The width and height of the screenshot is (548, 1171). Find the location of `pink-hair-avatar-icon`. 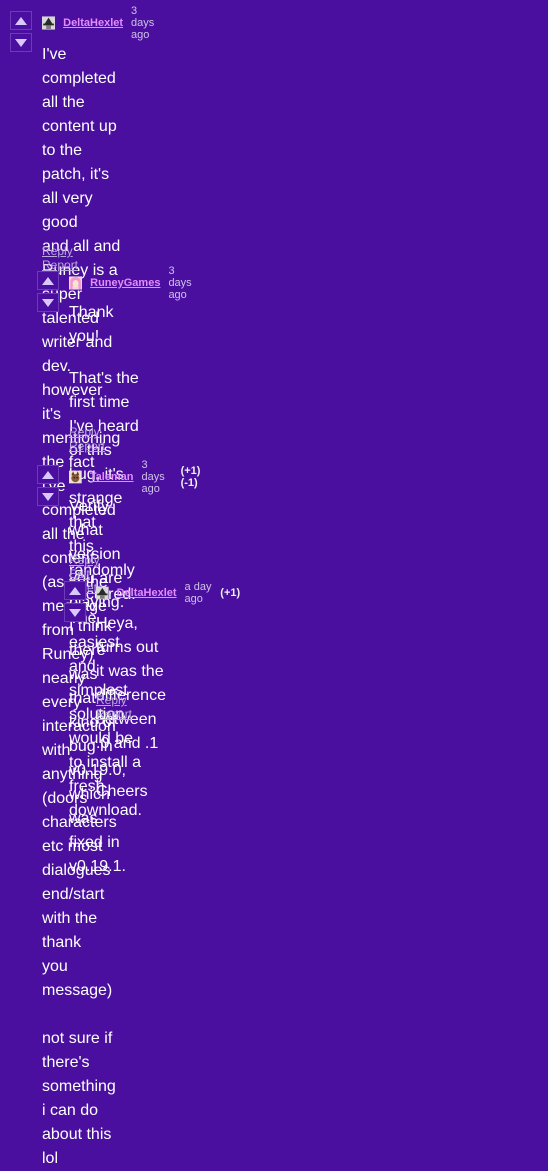

pink-hair-avatar-icon is located at coordinates (76, 283).